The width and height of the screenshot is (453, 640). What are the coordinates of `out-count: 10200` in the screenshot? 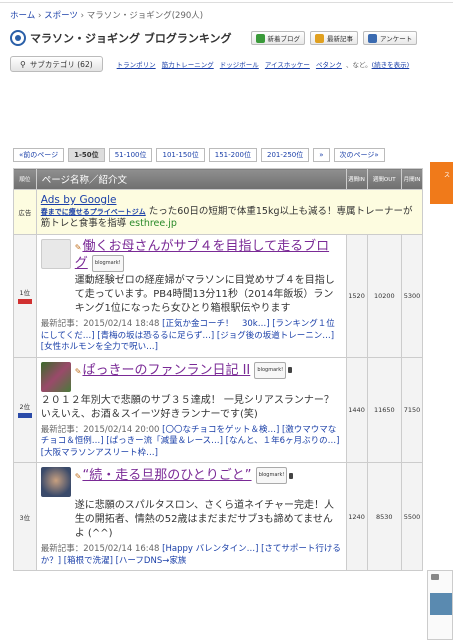 It's located at (384, 296).